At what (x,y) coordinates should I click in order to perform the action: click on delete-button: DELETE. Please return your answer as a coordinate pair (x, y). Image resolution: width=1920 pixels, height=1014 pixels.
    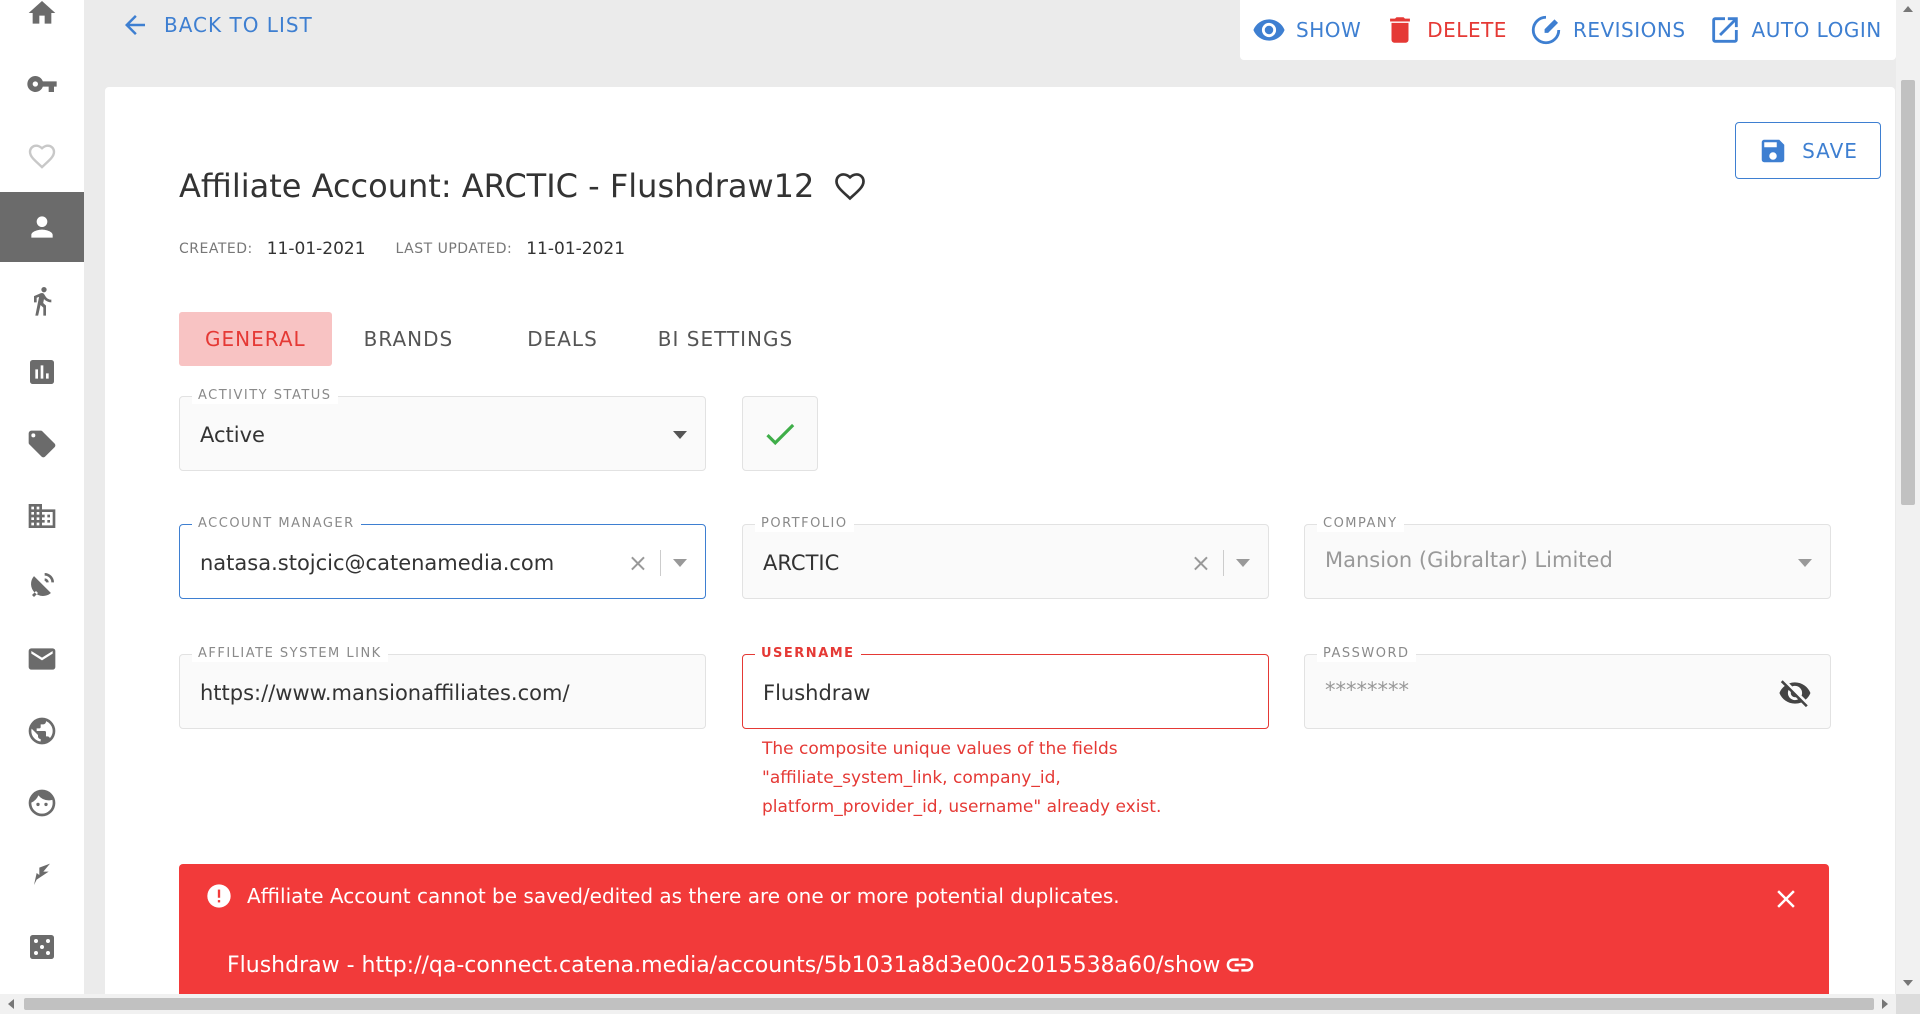
    Looking at the image, I should click on (1445, 30).